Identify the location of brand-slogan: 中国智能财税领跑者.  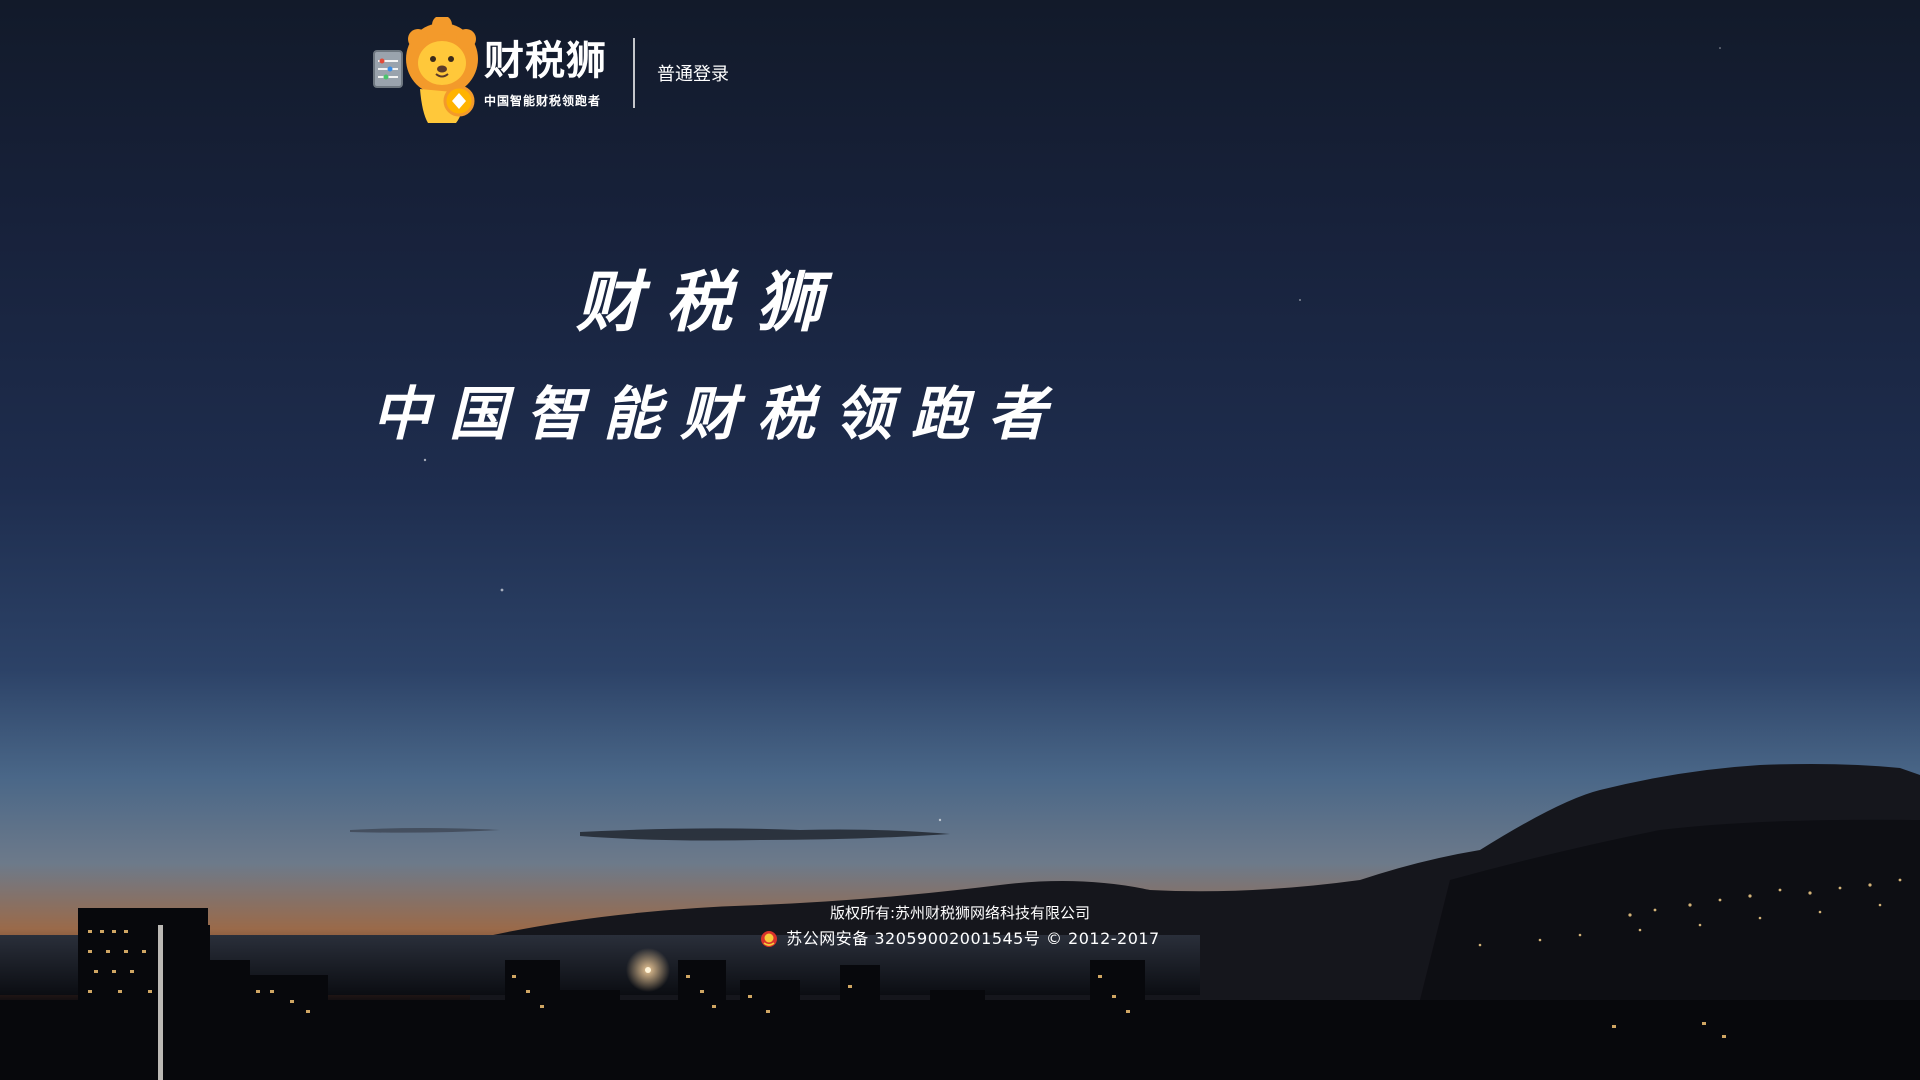
(543, 100).